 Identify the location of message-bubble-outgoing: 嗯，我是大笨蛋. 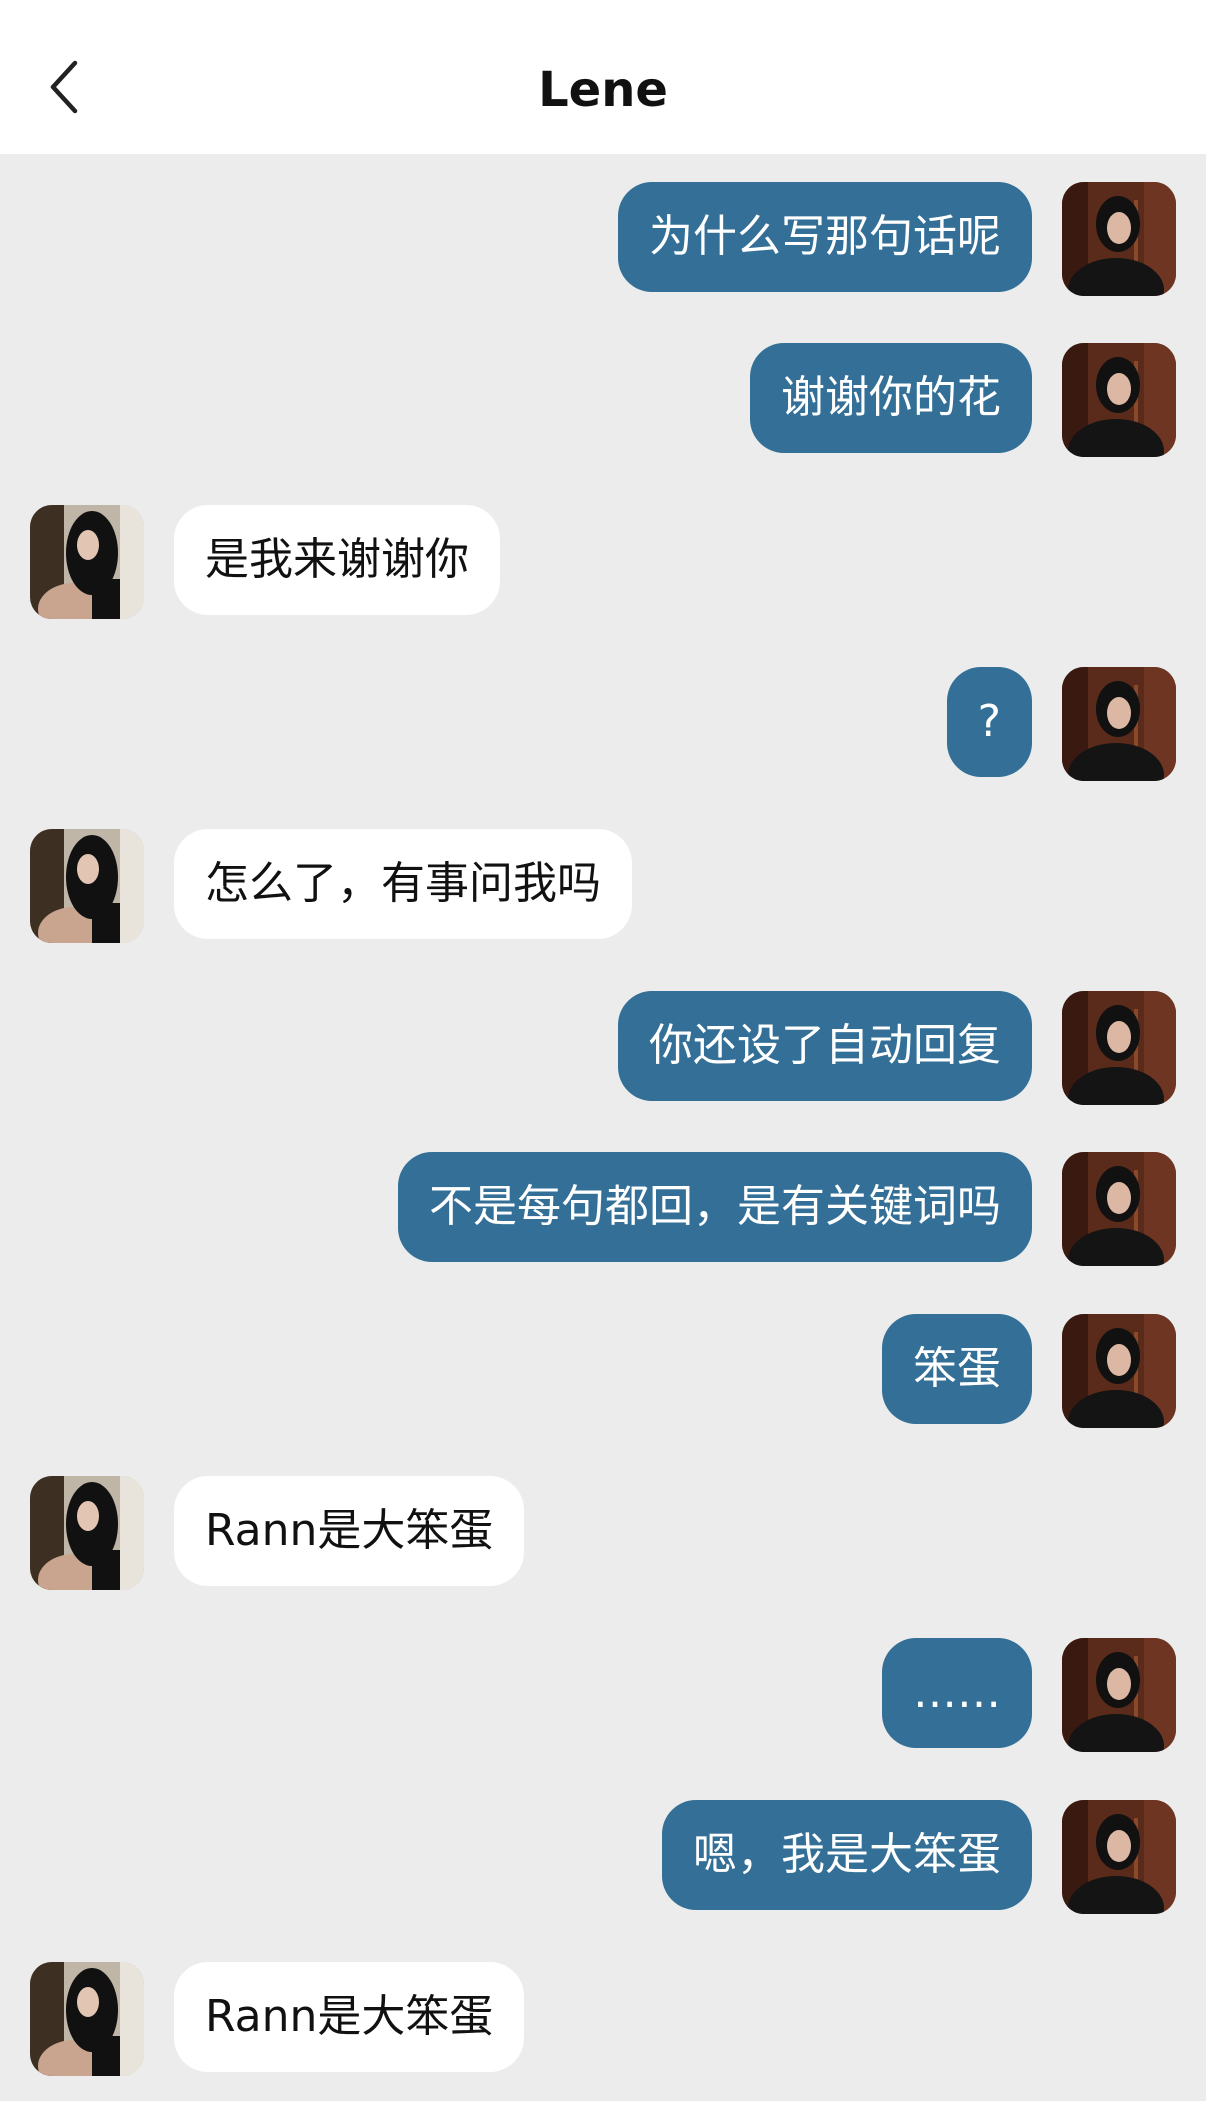
(847, 1855).